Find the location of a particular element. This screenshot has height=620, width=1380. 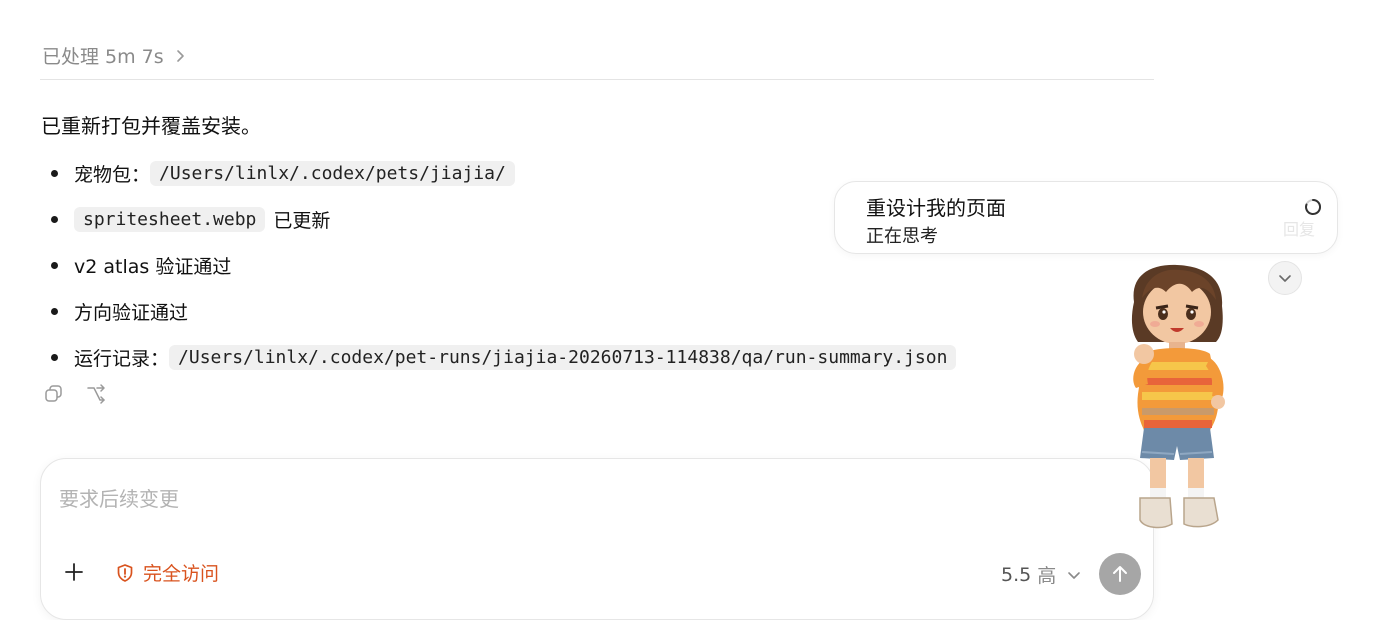

list-item: v2 atlas 验证通过 is located at coordinates (499, 265).